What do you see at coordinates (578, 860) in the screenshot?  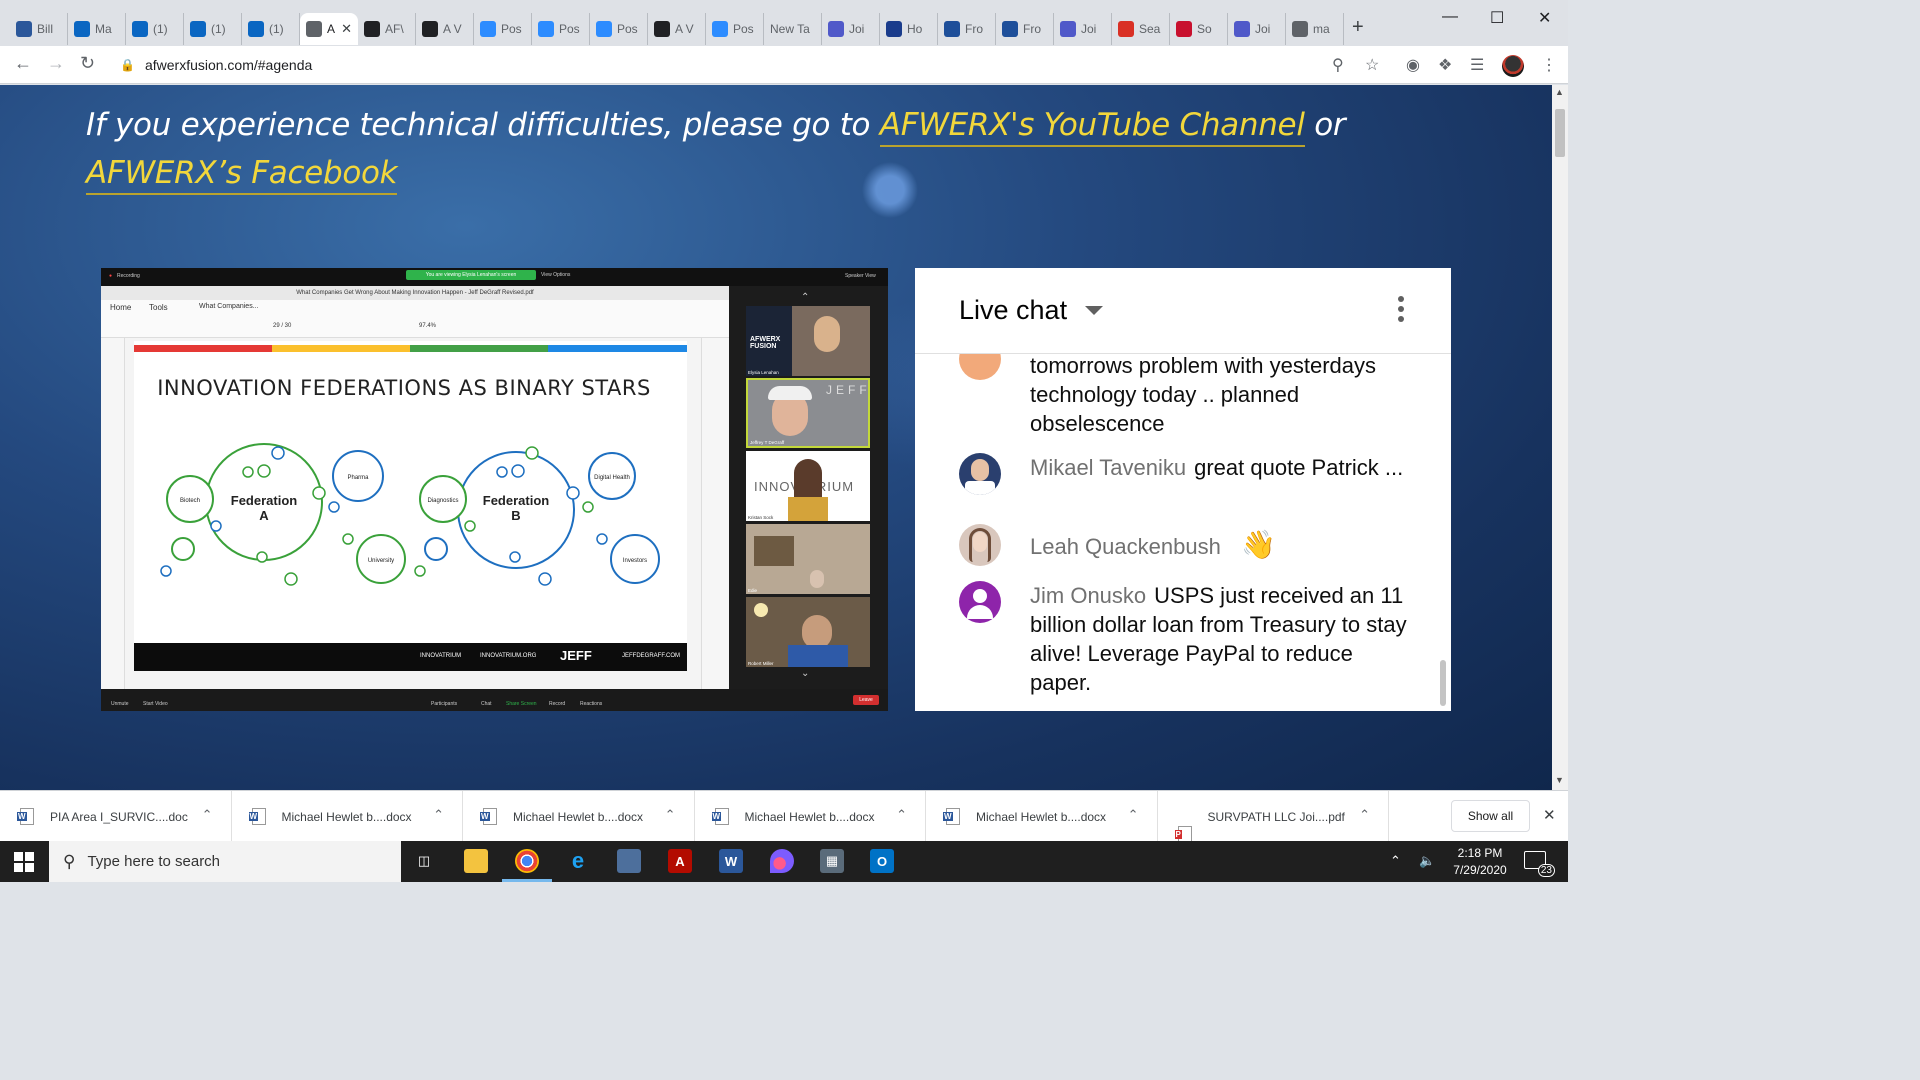 I see `internet-explorer-icon: e` at bounding box center [578, 860].